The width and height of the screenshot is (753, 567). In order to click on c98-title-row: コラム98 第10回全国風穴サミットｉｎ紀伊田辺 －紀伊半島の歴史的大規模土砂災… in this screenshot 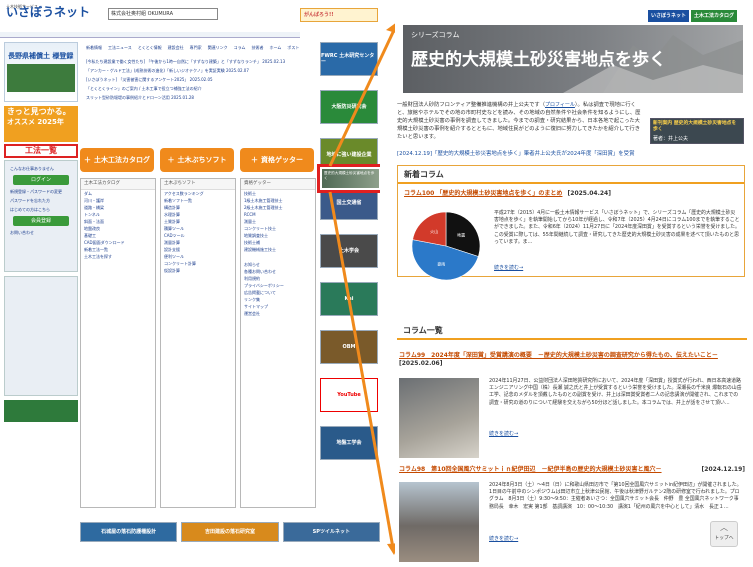, I will do `click(572, 470)`.